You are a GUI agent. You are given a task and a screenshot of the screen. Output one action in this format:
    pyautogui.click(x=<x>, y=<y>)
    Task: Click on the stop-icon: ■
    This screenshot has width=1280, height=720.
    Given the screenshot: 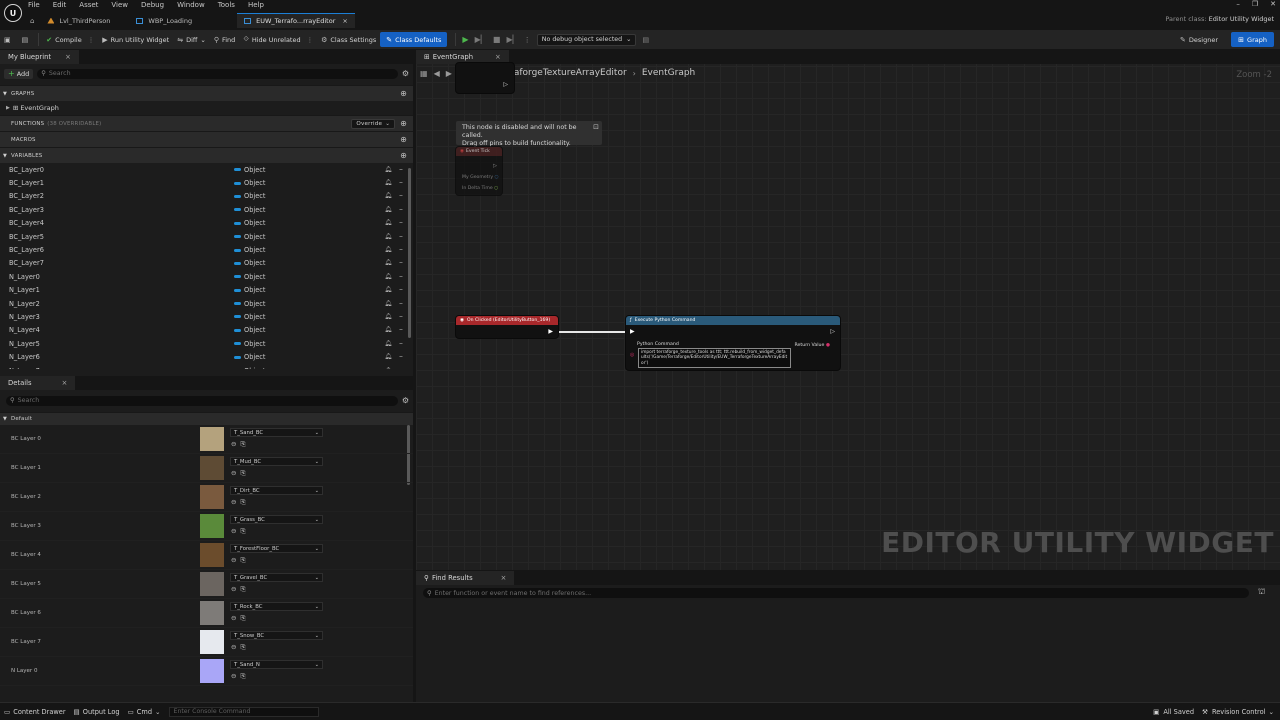 What is the action you would take?
    pyautogui.click(x=497, y=39)
    